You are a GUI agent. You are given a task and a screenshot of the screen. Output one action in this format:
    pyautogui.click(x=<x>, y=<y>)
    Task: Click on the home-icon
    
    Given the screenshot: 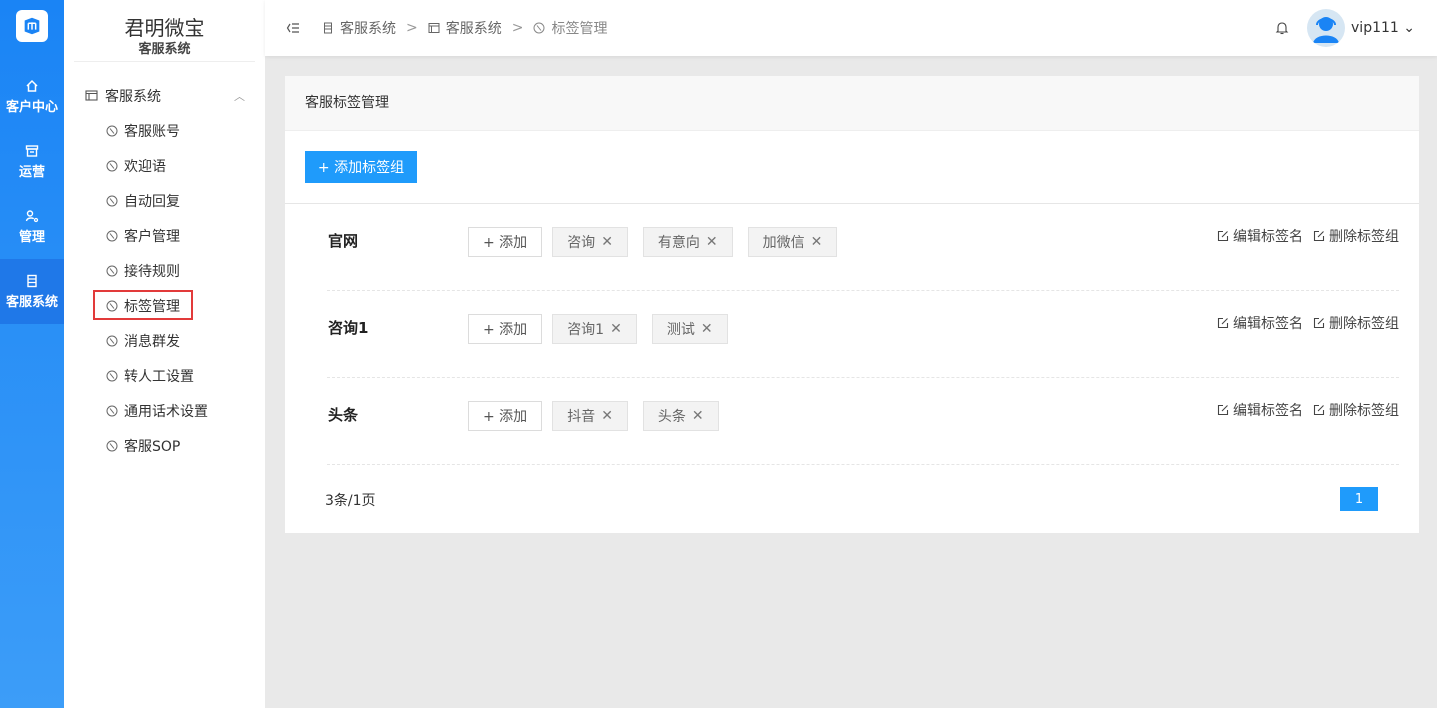 What is the action you would take?
    pyautogui.click(x=32, y=85)
    